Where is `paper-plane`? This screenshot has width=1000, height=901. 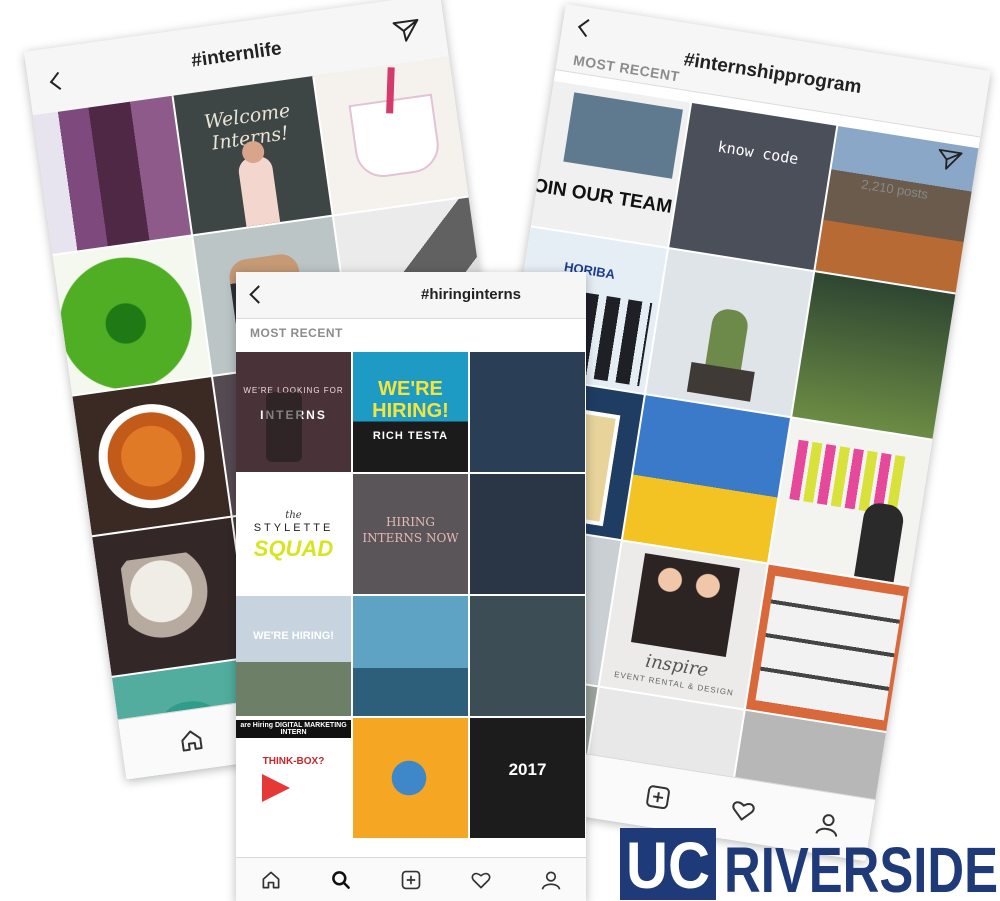
paper-plane is located at coordinates (276, 788).